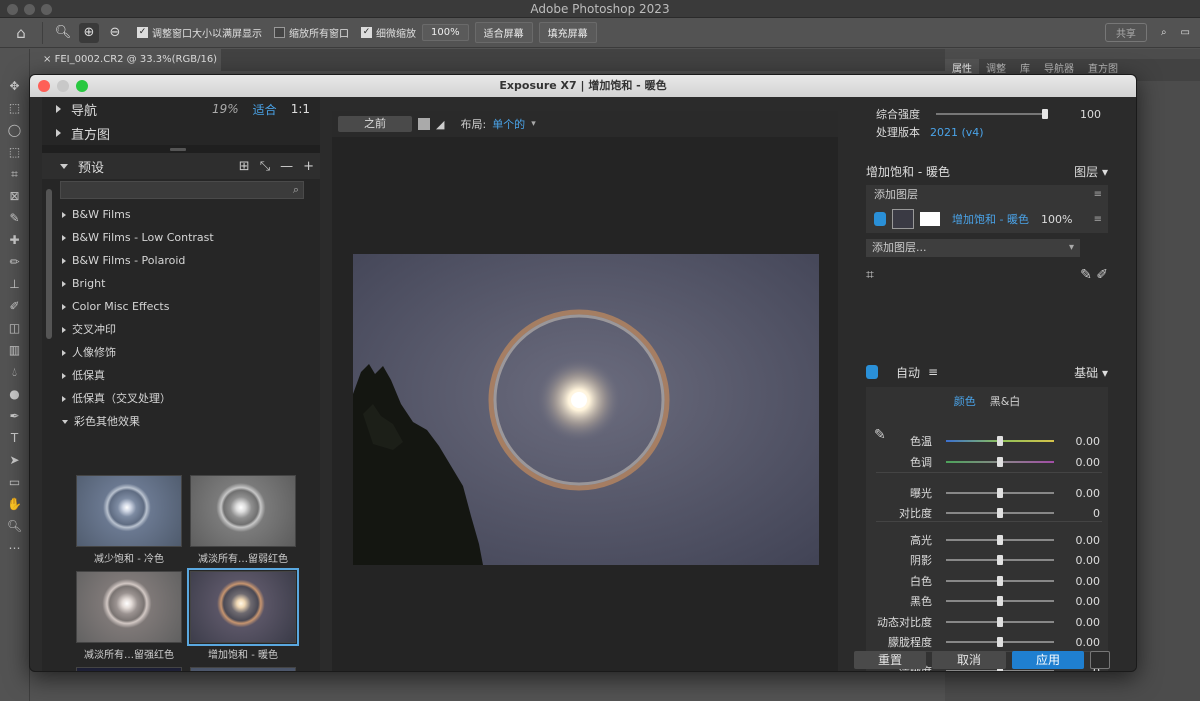 Image resolution: width=1200 pixels, height=701 pixels. What do you see at coordinates (985, 622) in the screenshot?
I see `slider-row: 动态对比度 0.00` at bounding box center [985, 622].